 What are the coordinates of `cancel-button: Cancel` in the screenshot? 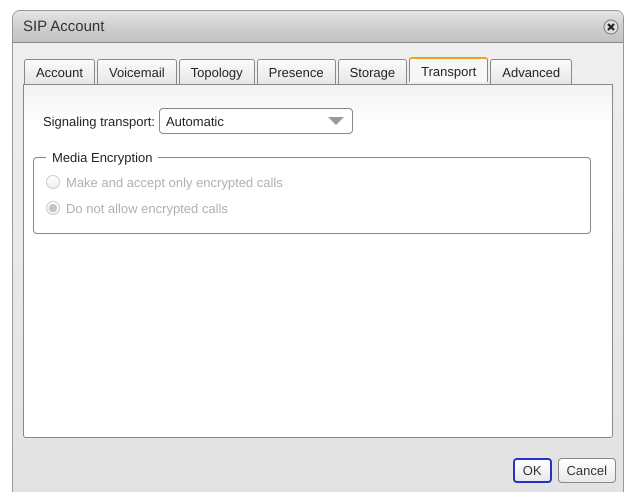 It's located at (587, 470).